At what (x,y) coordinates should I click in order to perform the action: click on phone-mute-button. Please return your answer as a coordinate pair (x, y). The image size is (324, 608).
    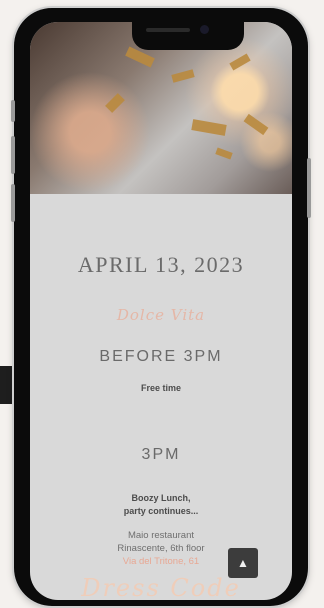
    Looking at the image, I should click on (13, 111).